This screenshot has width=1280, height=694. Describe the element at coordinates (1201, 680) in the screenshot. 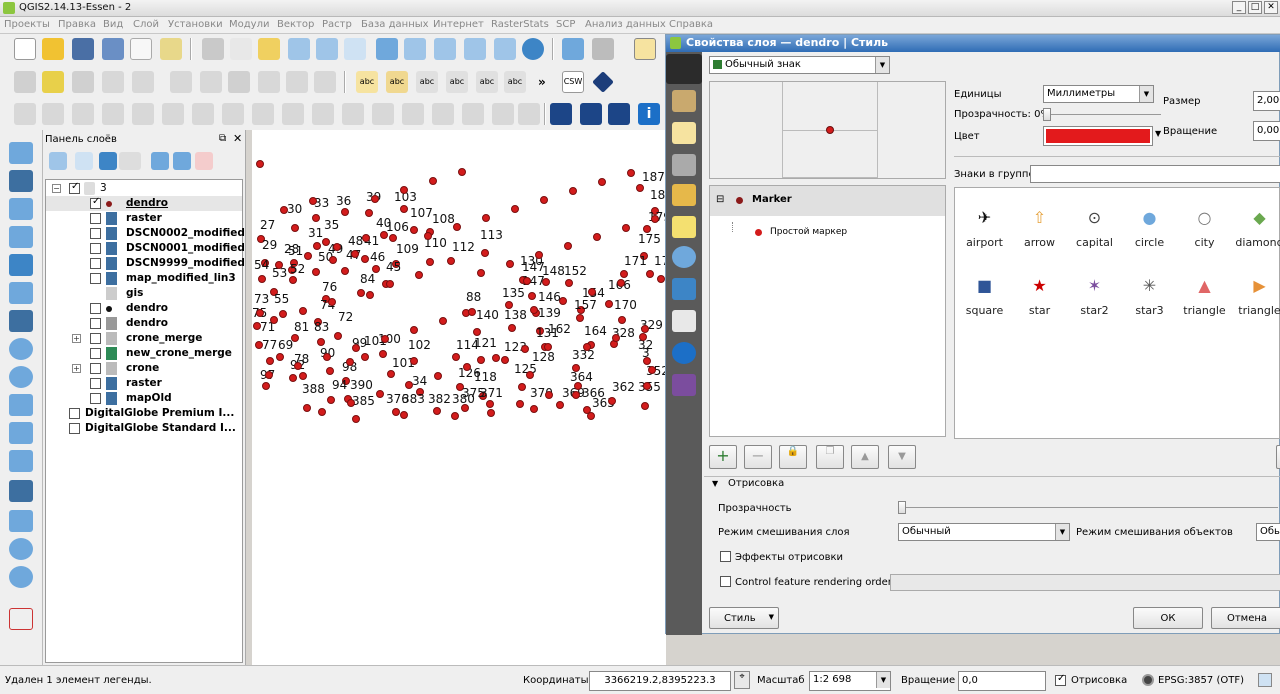

I see `crs-label: EPSG:3857 (OTF)` at that location.